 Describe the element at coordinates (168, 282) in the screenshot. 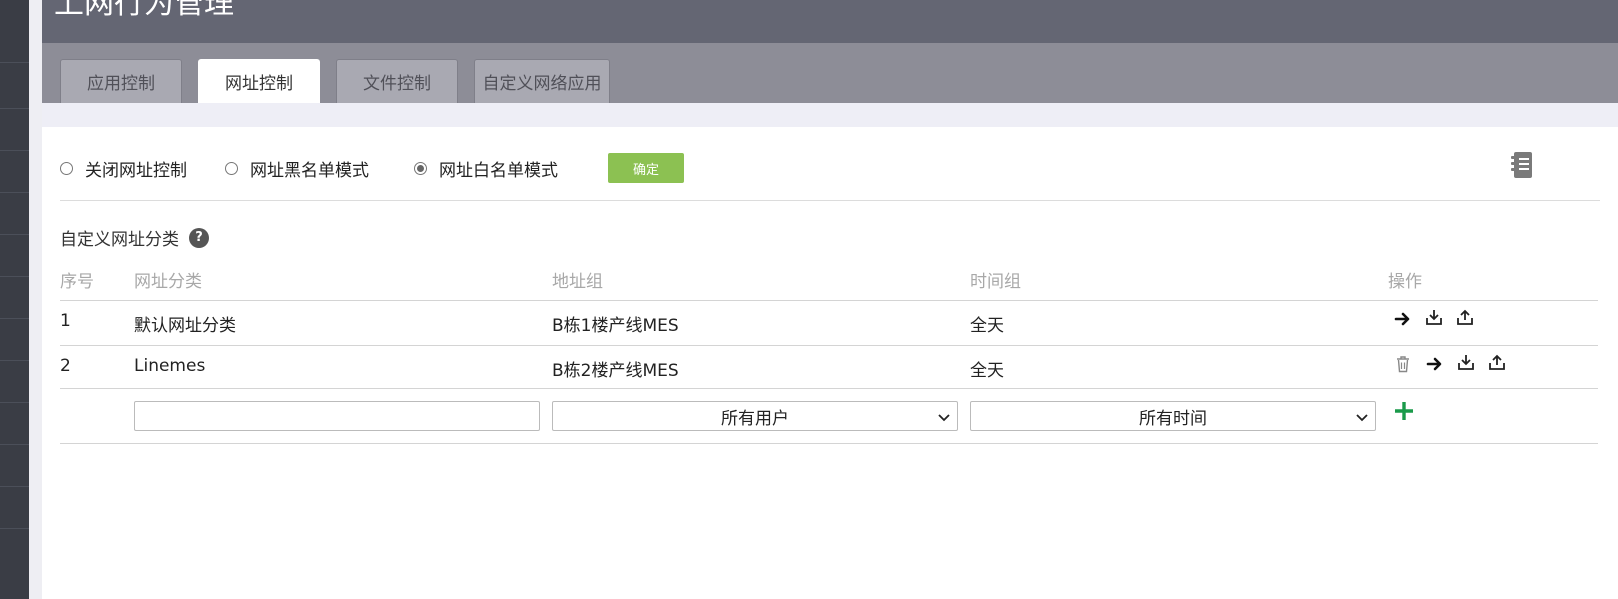

I see `column-header-category: 网址分类` at that location.